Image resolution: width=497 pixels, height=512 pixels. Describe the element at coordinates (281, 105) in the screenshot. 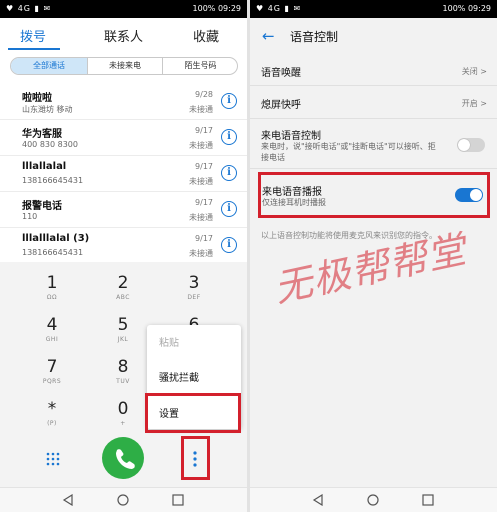

I see `setting-title: 熄屏快呼` at that location.